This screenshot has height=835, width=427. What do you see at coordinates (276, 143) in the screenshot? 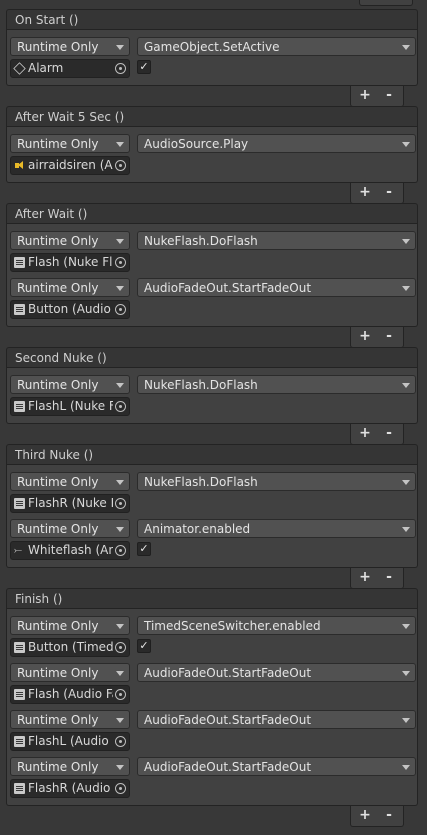
I see `function-dropdown: AudioSource.Play` at bounding box center [276, 143].